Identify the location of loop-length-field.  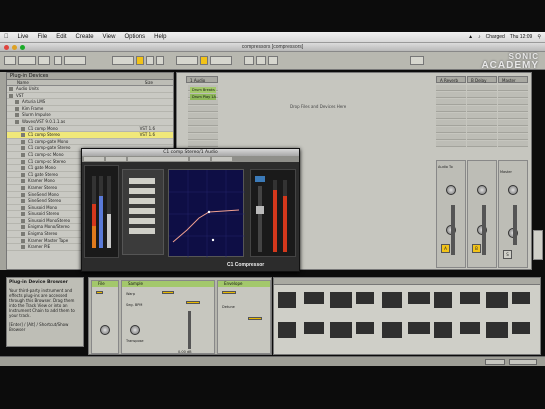
(221, 60).